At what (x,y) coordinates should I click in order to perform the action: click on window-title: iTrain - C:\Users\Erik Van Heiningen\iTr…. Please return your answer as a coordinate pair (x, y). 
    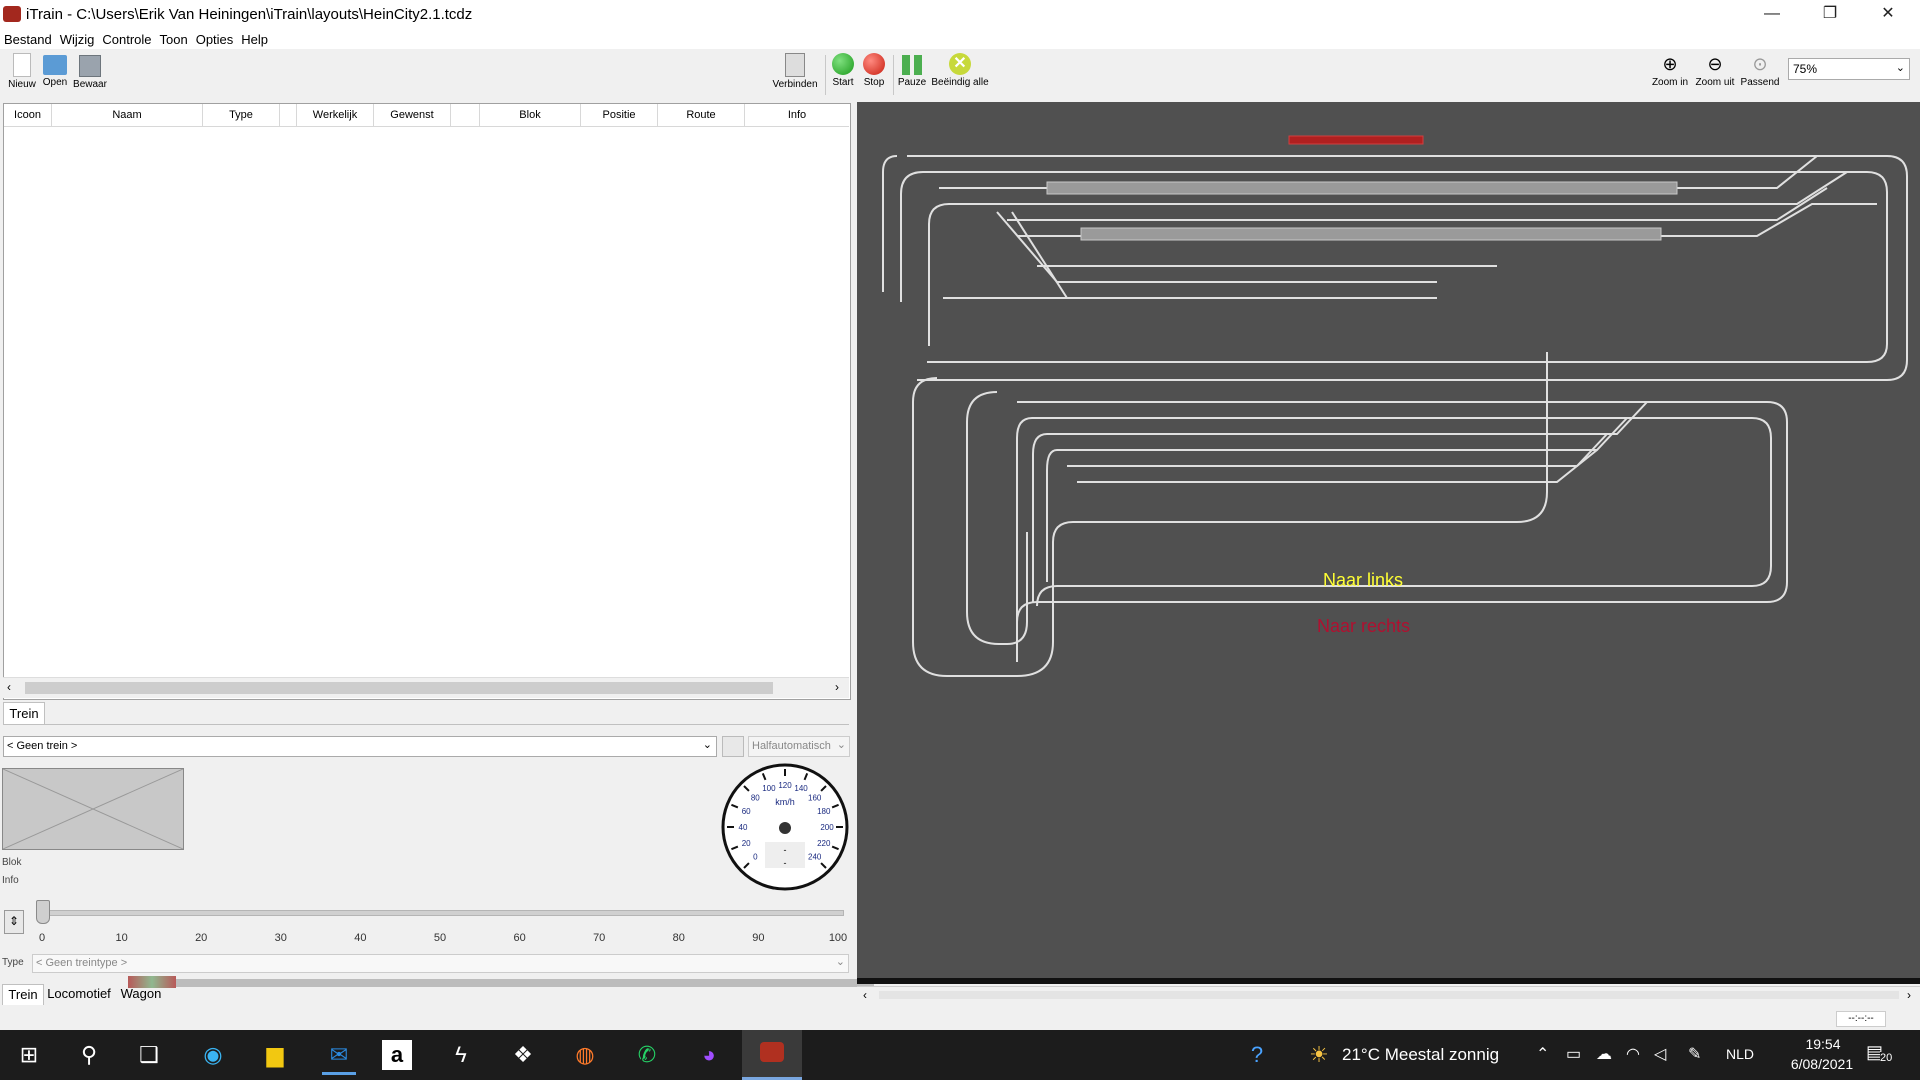
    Looking at the image, I should click on (249, 14).